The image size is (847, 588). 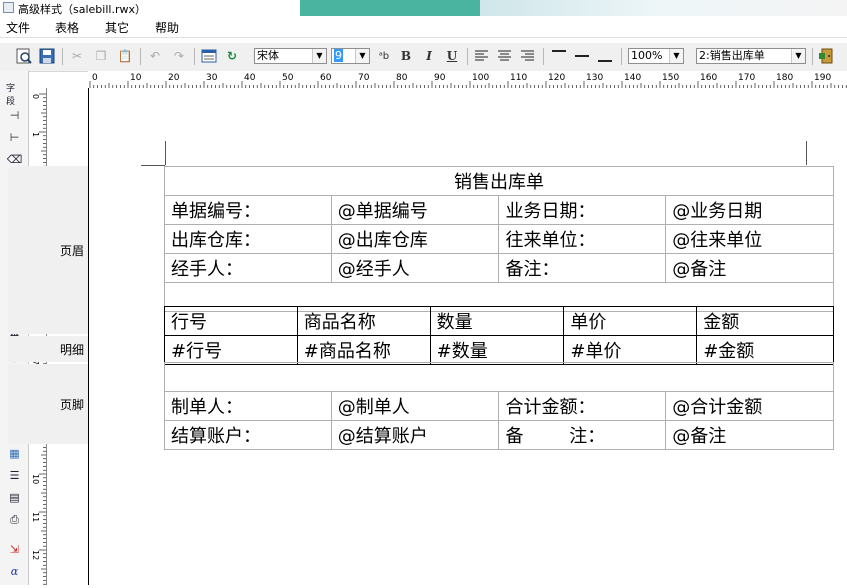 I want to click on header-cell: 备注：, so click(x=582, y=268).